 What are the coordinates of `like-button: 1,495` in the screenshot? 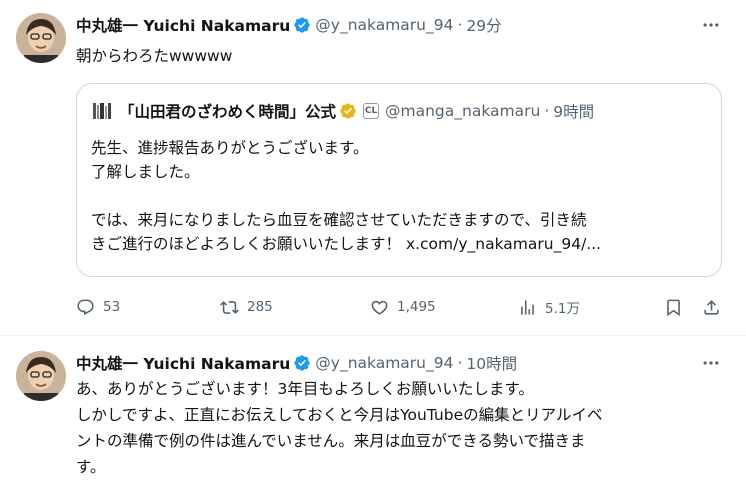 It's located at (403, 307).